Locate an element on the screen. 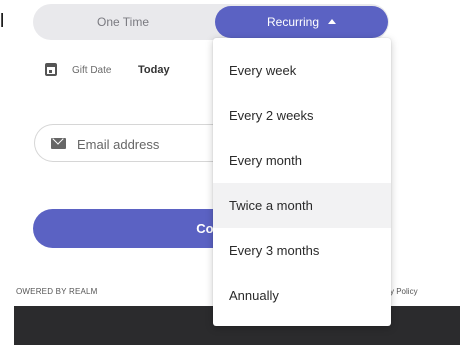 This screenshot has height=345, width=460. email-field is located at coordinates (129, 143).